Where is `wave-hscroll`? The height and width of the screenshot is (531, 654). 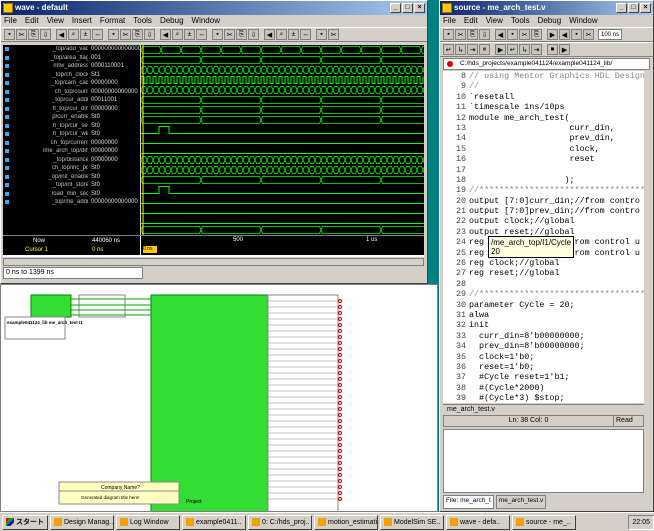
wave-hscroll is located at coordinates (213, 262).